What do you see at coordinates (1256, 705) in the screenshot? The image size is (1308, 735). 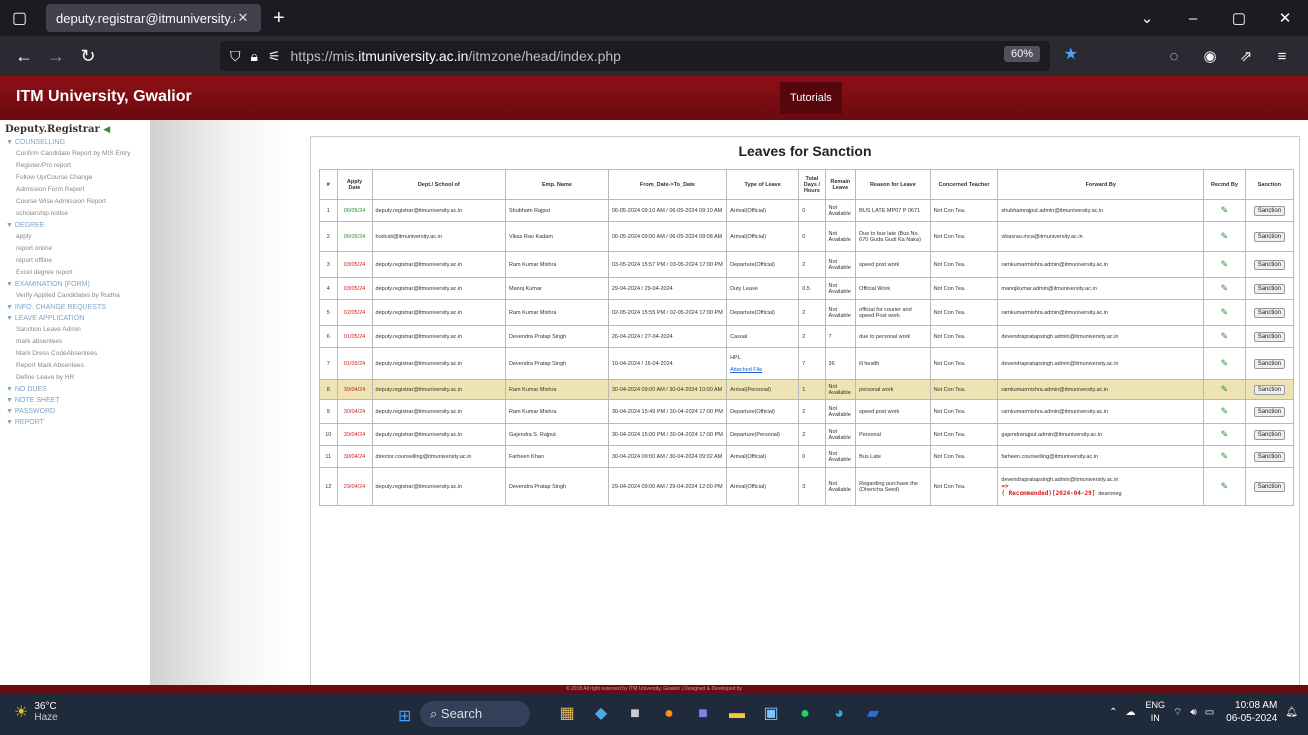 I see `clock-time: 10:08 AM` at bounding box center [1256, 705].